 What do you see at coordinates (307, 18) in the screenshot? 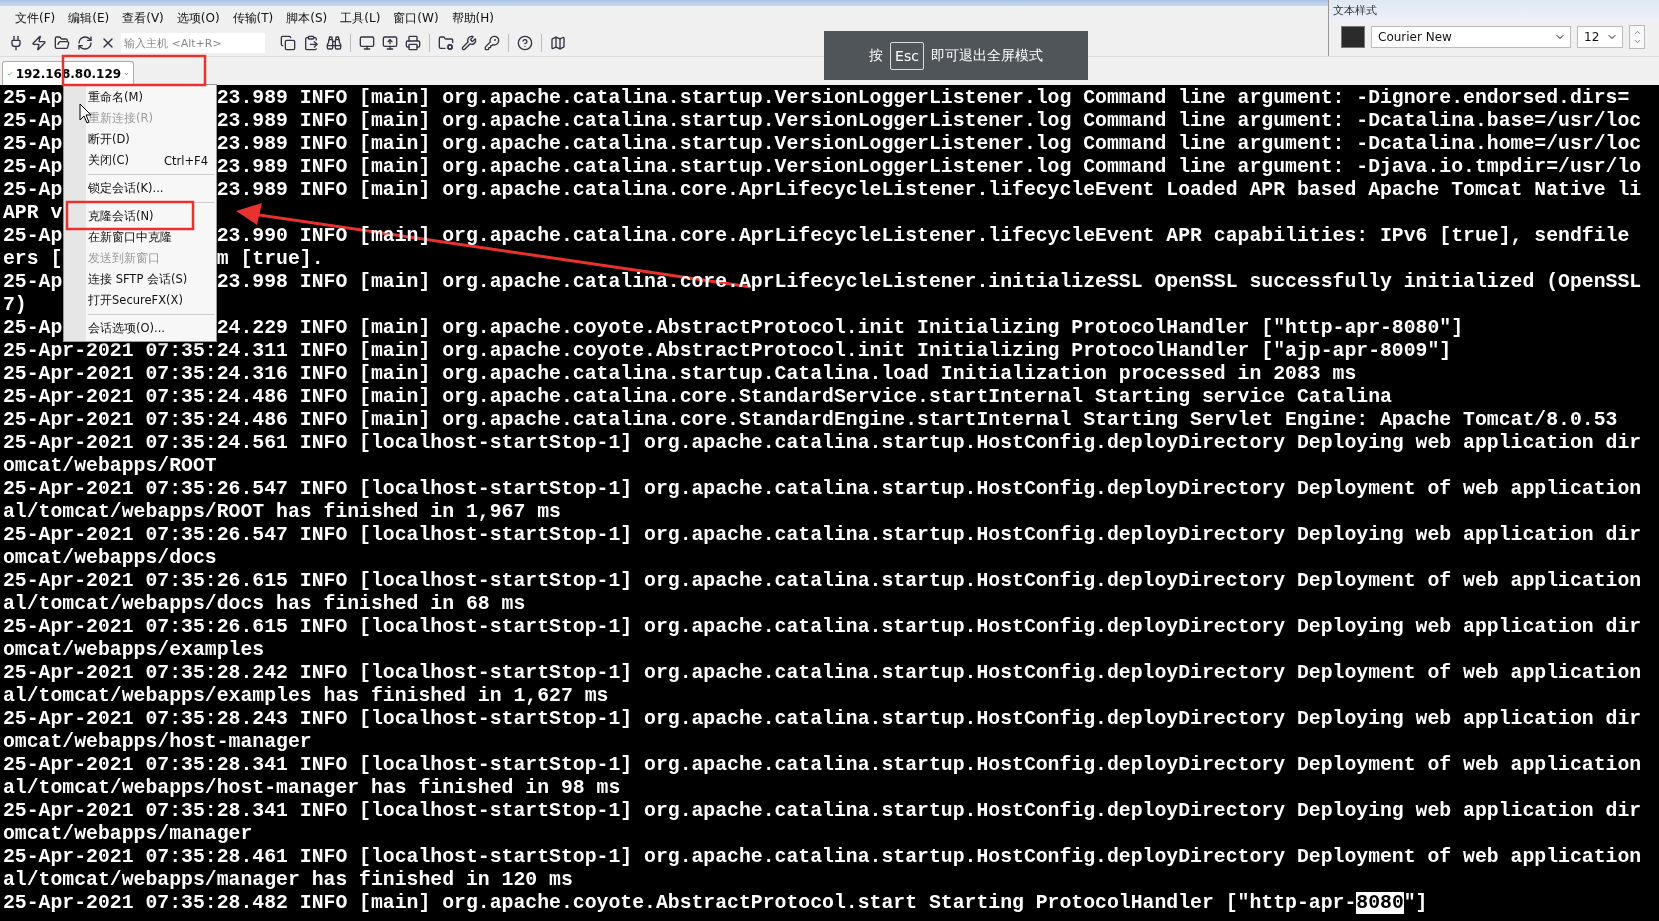
I see `menu-item: 脚本(S)` at bounding box center [307, 18].